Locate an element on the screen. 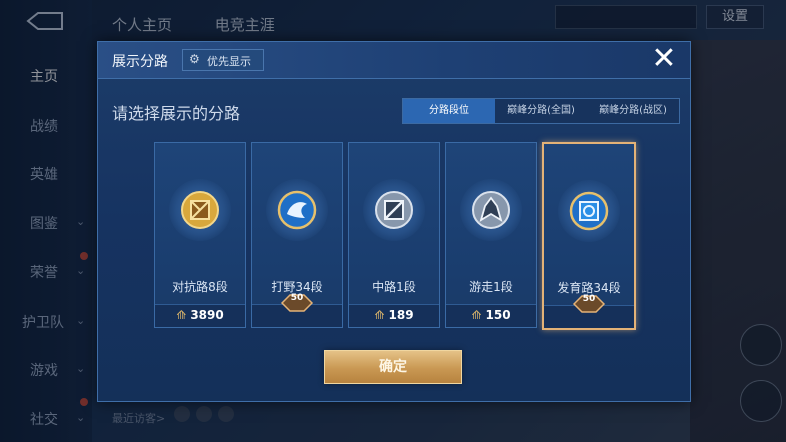 This screenshot has width=786, height=442. points-number: 150 is located at coordinates (498, 315).